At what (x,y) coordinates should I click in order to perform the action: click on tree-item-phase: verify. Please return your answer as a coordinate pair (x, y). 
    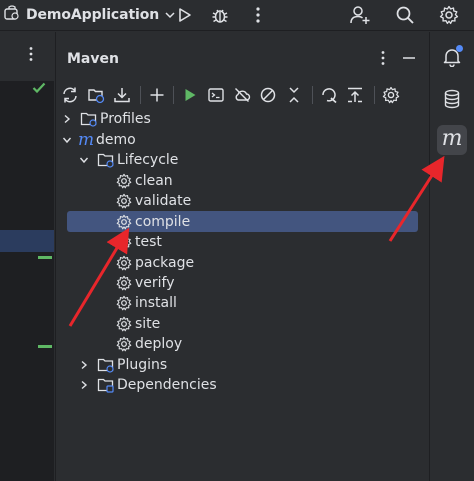
    Looking at the image, I should click on (145, 283).